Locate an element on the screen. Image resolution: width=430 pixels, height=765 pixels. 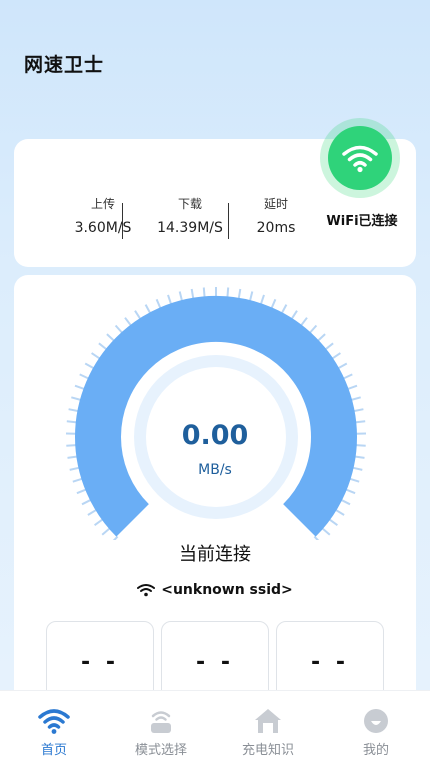
nav-label: 充电知识 is located at coordinates (267, 750).